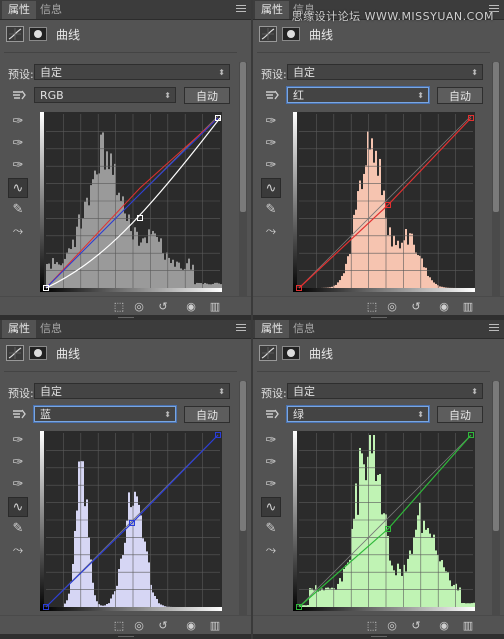 This screenshot has height=639, width=504. Describe the element at coordinates (105, 414) in the screenshot. I see `channel-dropdown: 蓝⬍` at that location.